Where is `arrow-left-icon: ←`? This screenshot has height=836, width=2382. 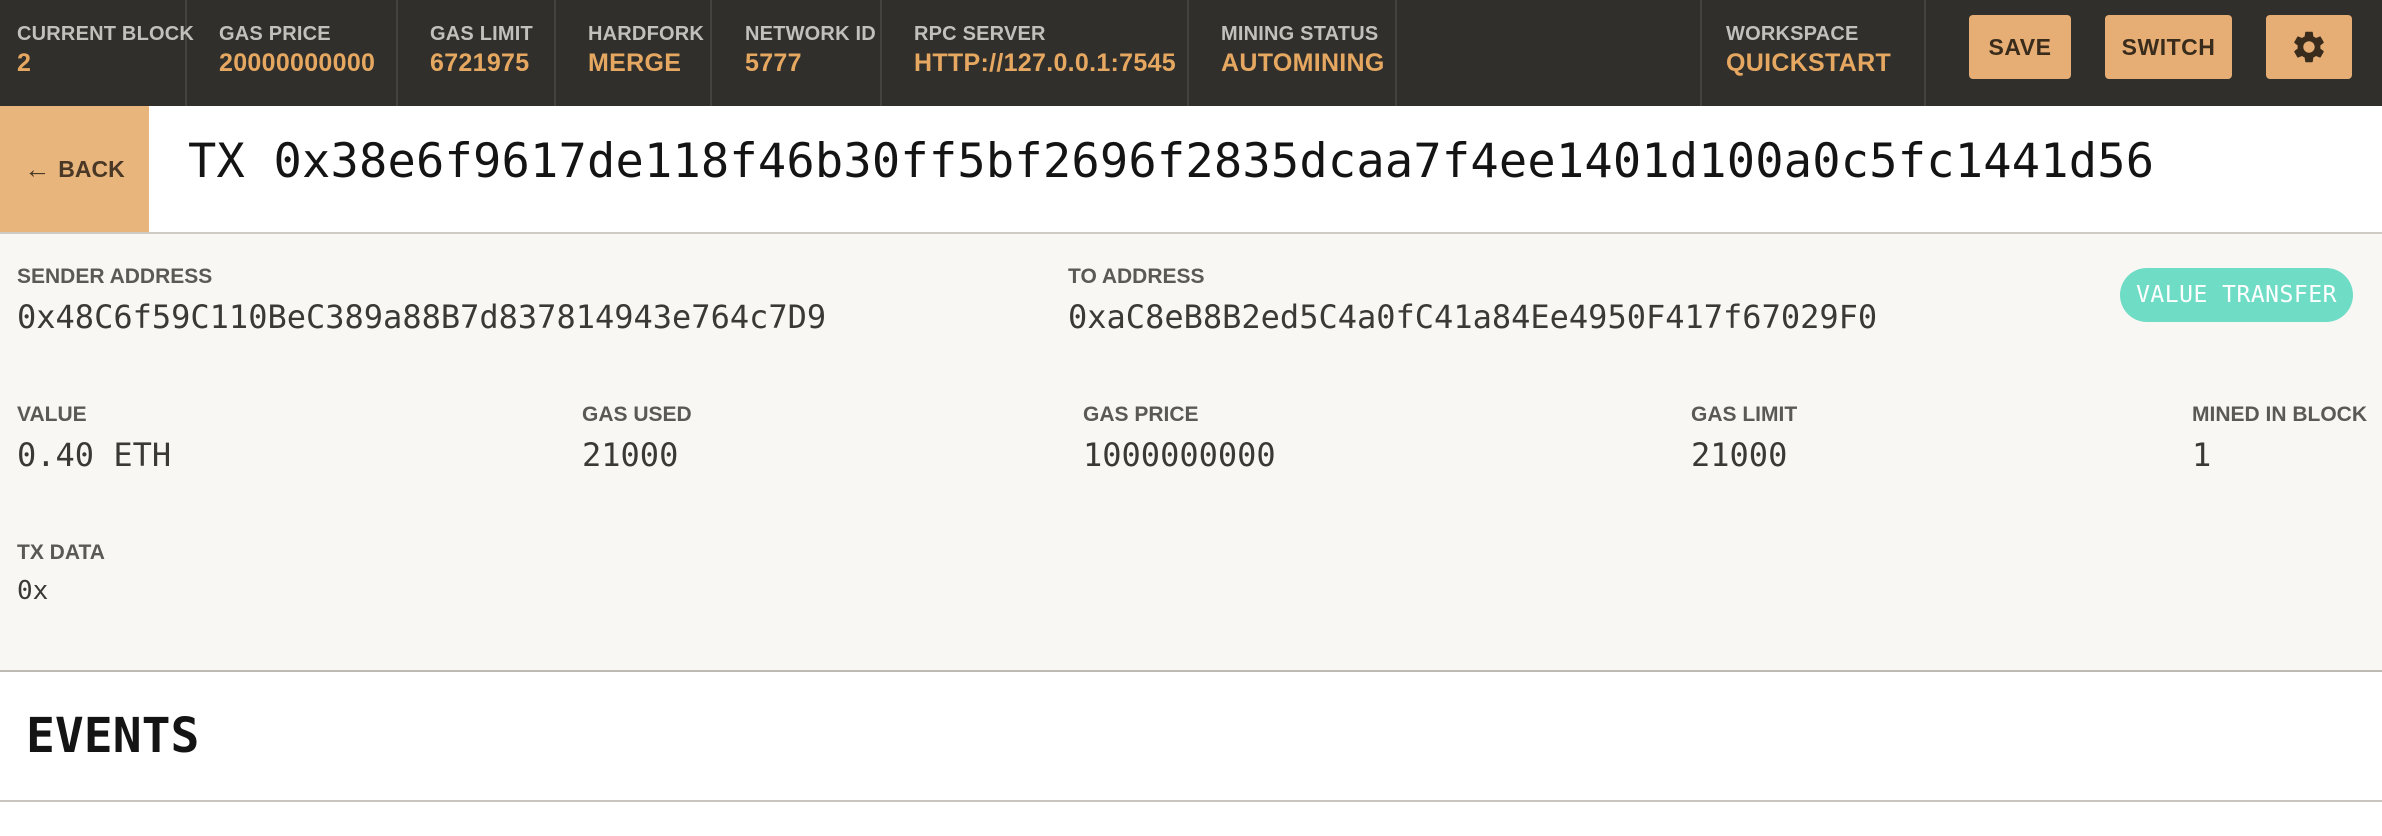 arrow-left-icon: ← is located at coordinates (37, 168).